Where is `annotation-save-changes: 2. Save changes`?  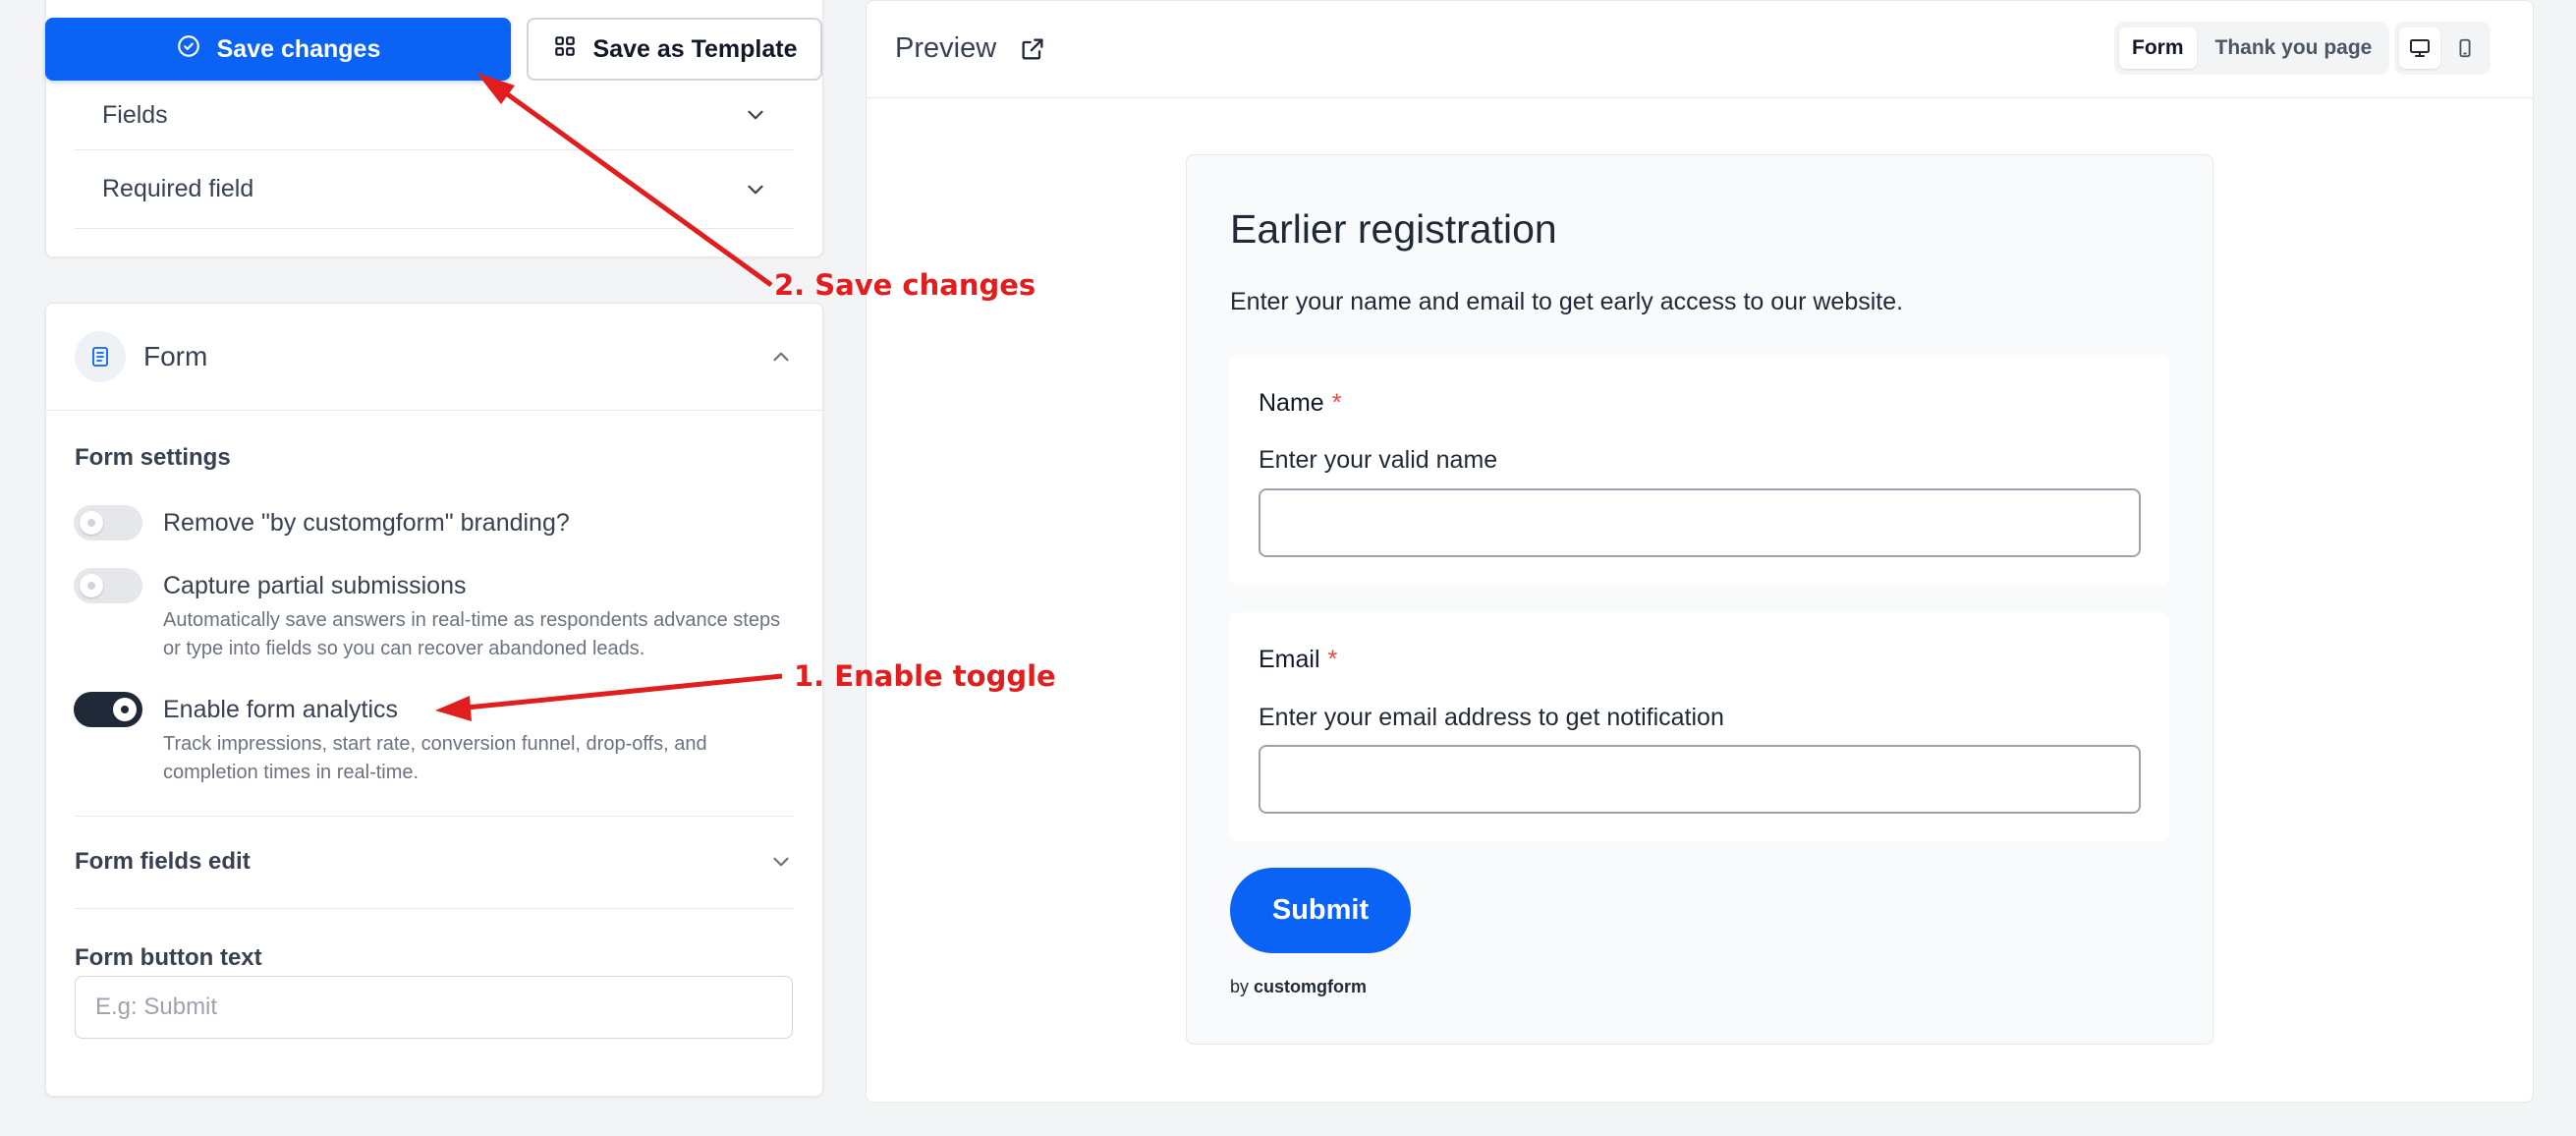
annotation-save-changes: 2. Save changes is located at coordinates (905, 285).